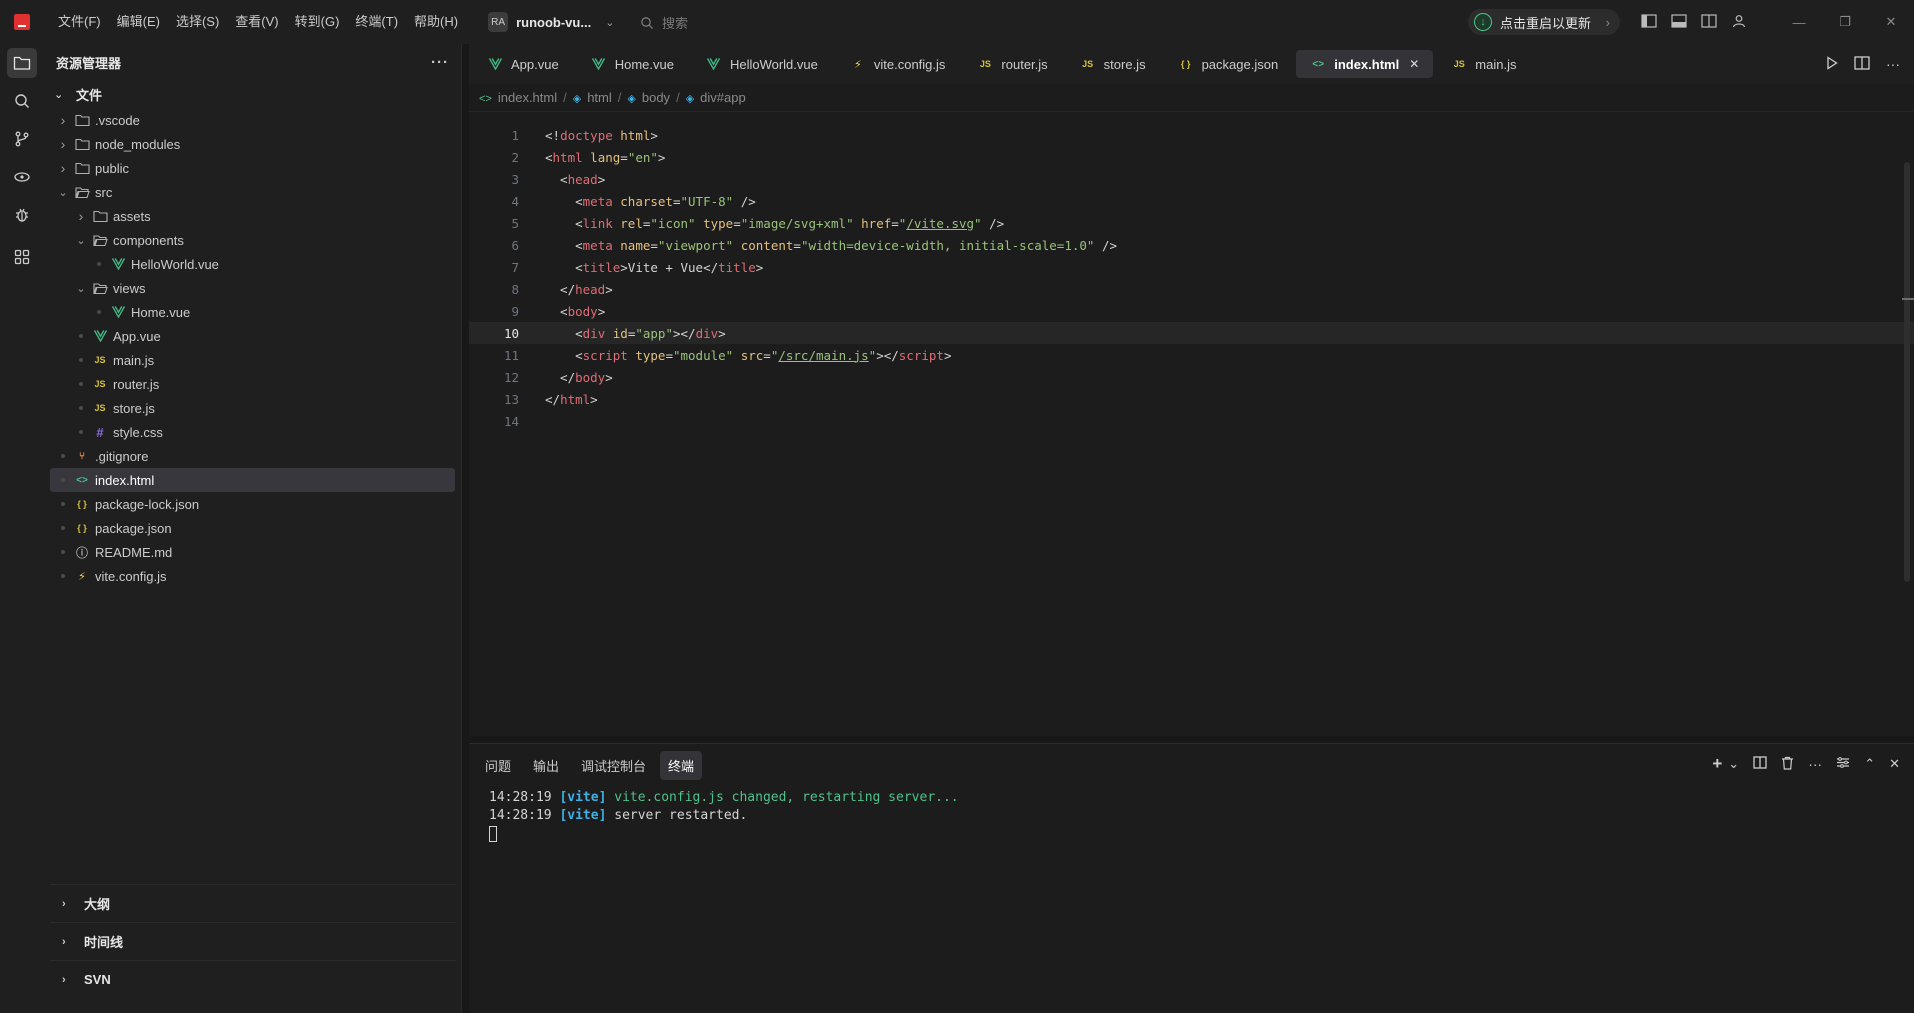 This screenshot has width=1914, height=1013. Describe the element at coordinates (1191, 333) in the screenshot. I see `code-line: 10 <div id="app"></div>` at that location.